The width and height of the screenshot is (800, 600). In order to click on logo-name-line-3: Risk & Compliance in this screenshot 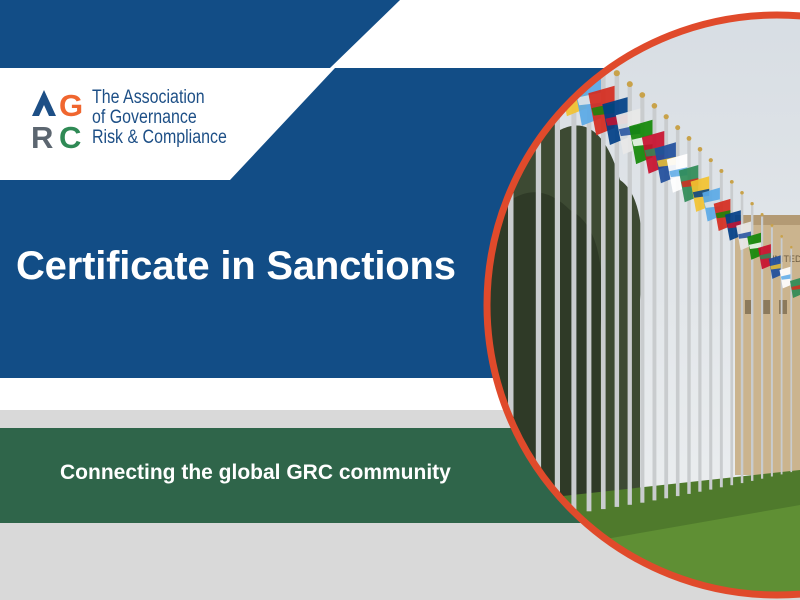, I will do `click(159, 137)`.